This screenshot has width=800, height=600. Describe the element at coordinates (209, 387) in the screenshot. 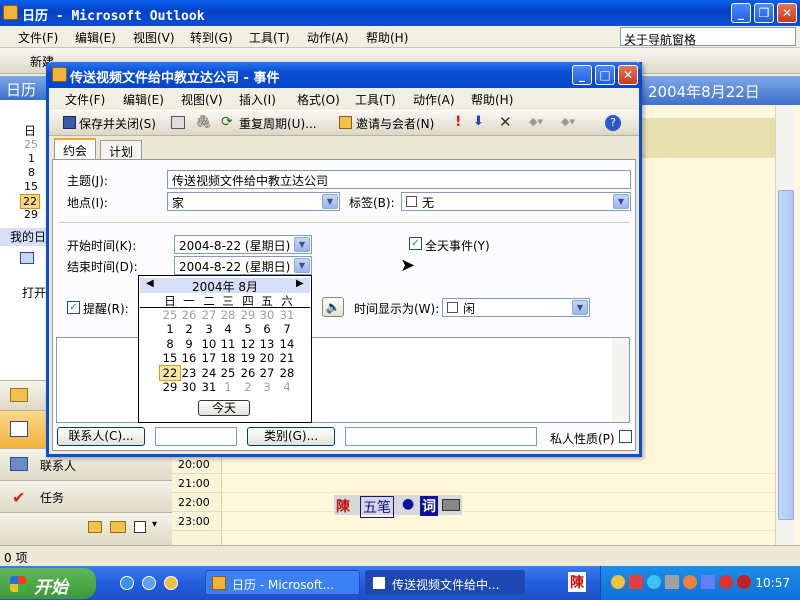

I see `day-cell: 31` at that location.